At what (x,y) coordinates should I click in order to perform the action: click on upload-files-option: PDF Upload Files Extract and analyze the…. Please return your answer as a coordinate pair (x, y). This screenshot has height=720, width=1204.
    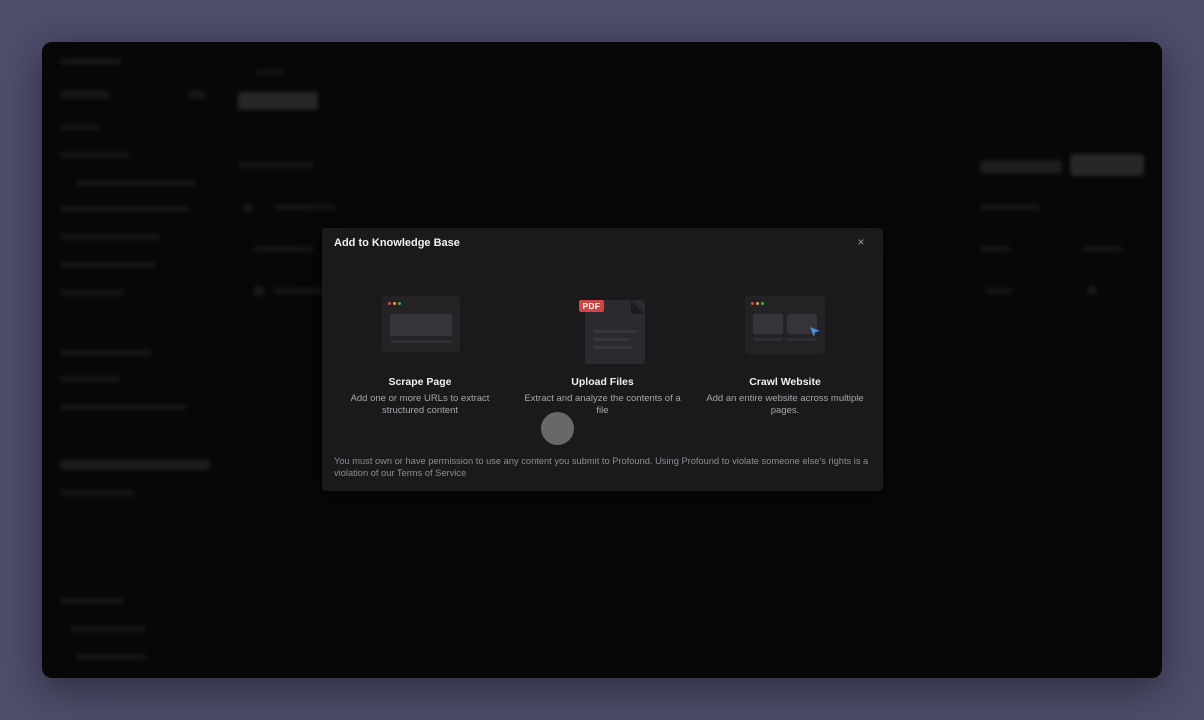
    Looking at the image, I should click on (603, 365).